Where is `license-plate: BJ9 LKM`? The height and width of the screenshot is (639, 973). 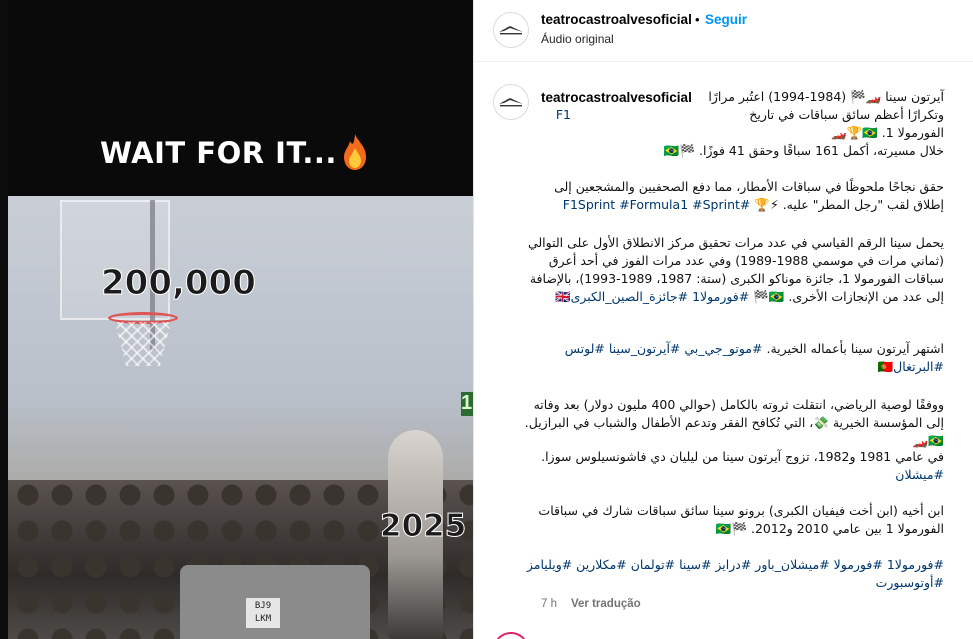 license-plate: BJ9 LKM is located at coordinates (263, 613).